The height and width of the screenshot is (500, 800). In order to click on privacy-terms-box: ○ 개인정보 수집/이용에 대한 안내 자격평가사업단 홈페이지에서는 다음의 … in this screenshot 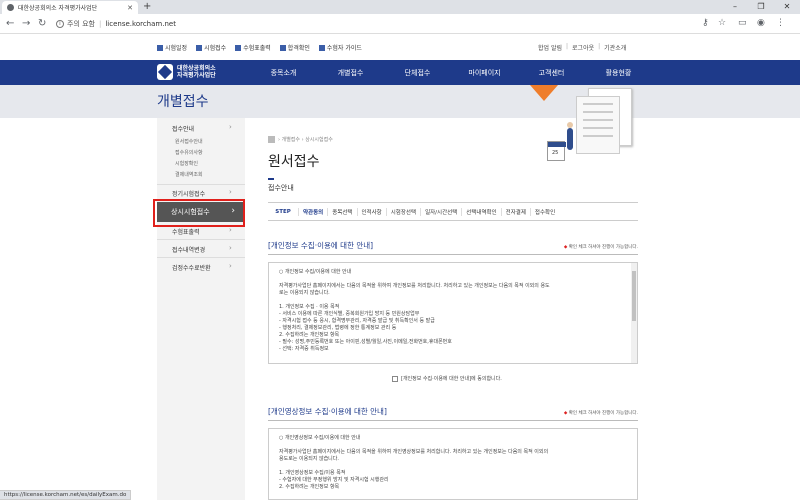, I will do `click(453, 313)`.